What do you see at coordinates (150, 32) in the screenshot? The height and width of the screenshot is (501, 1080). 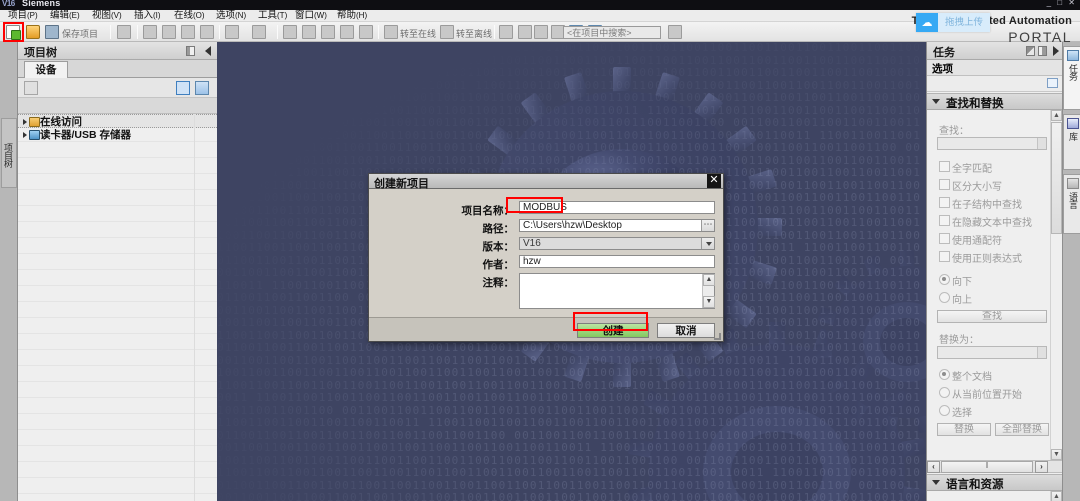 I see `cut-icon` at bounding box center [150, 32].